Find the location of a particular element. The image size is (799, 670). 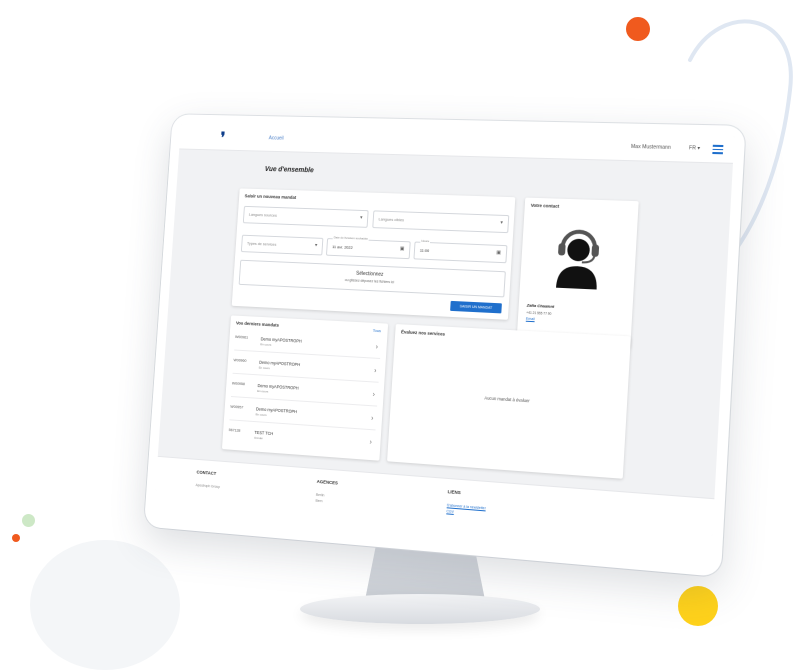

contact-phone: +41 21 555 77 90 is located at coordinates (539, 313).